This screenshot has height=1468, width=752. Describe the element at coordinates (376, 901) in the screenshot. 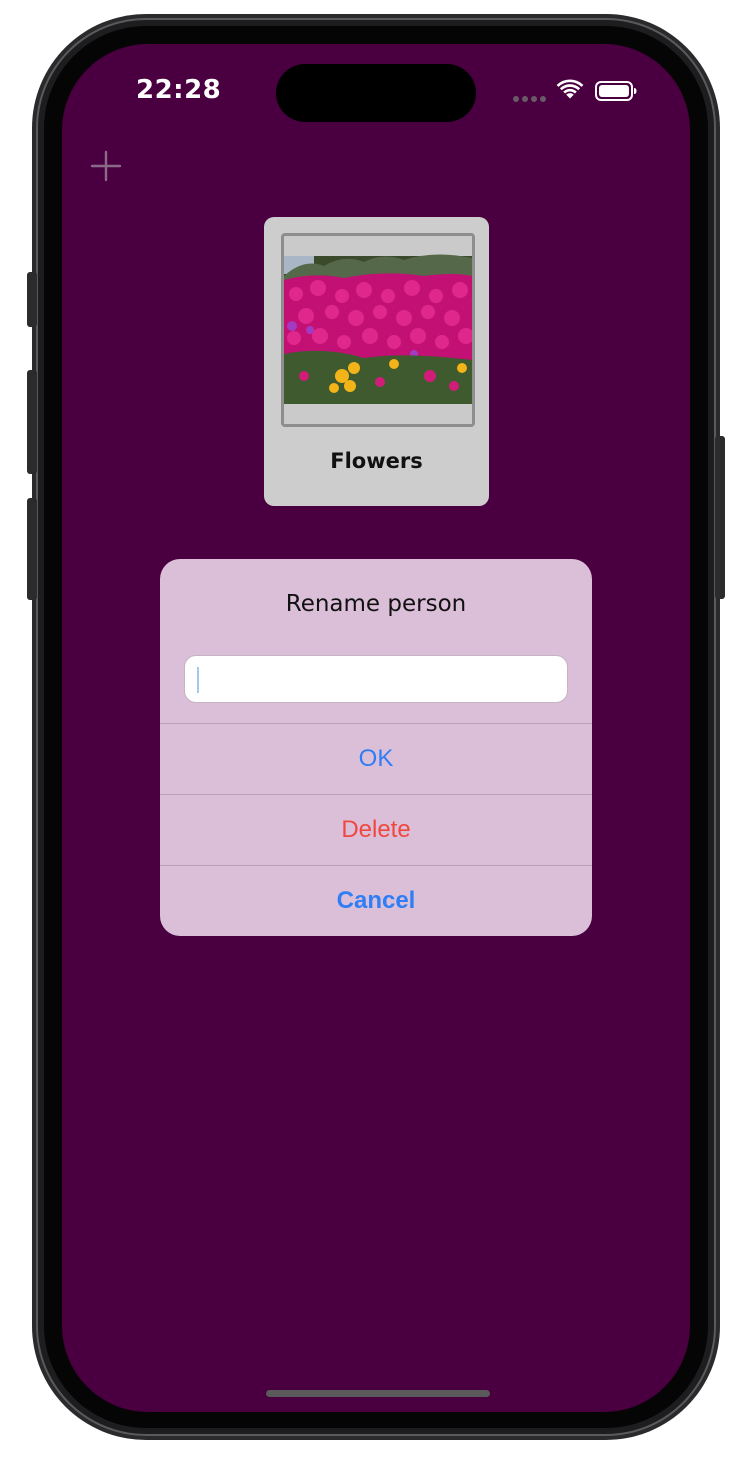

I see `cancel-button: Cancel` at that location.